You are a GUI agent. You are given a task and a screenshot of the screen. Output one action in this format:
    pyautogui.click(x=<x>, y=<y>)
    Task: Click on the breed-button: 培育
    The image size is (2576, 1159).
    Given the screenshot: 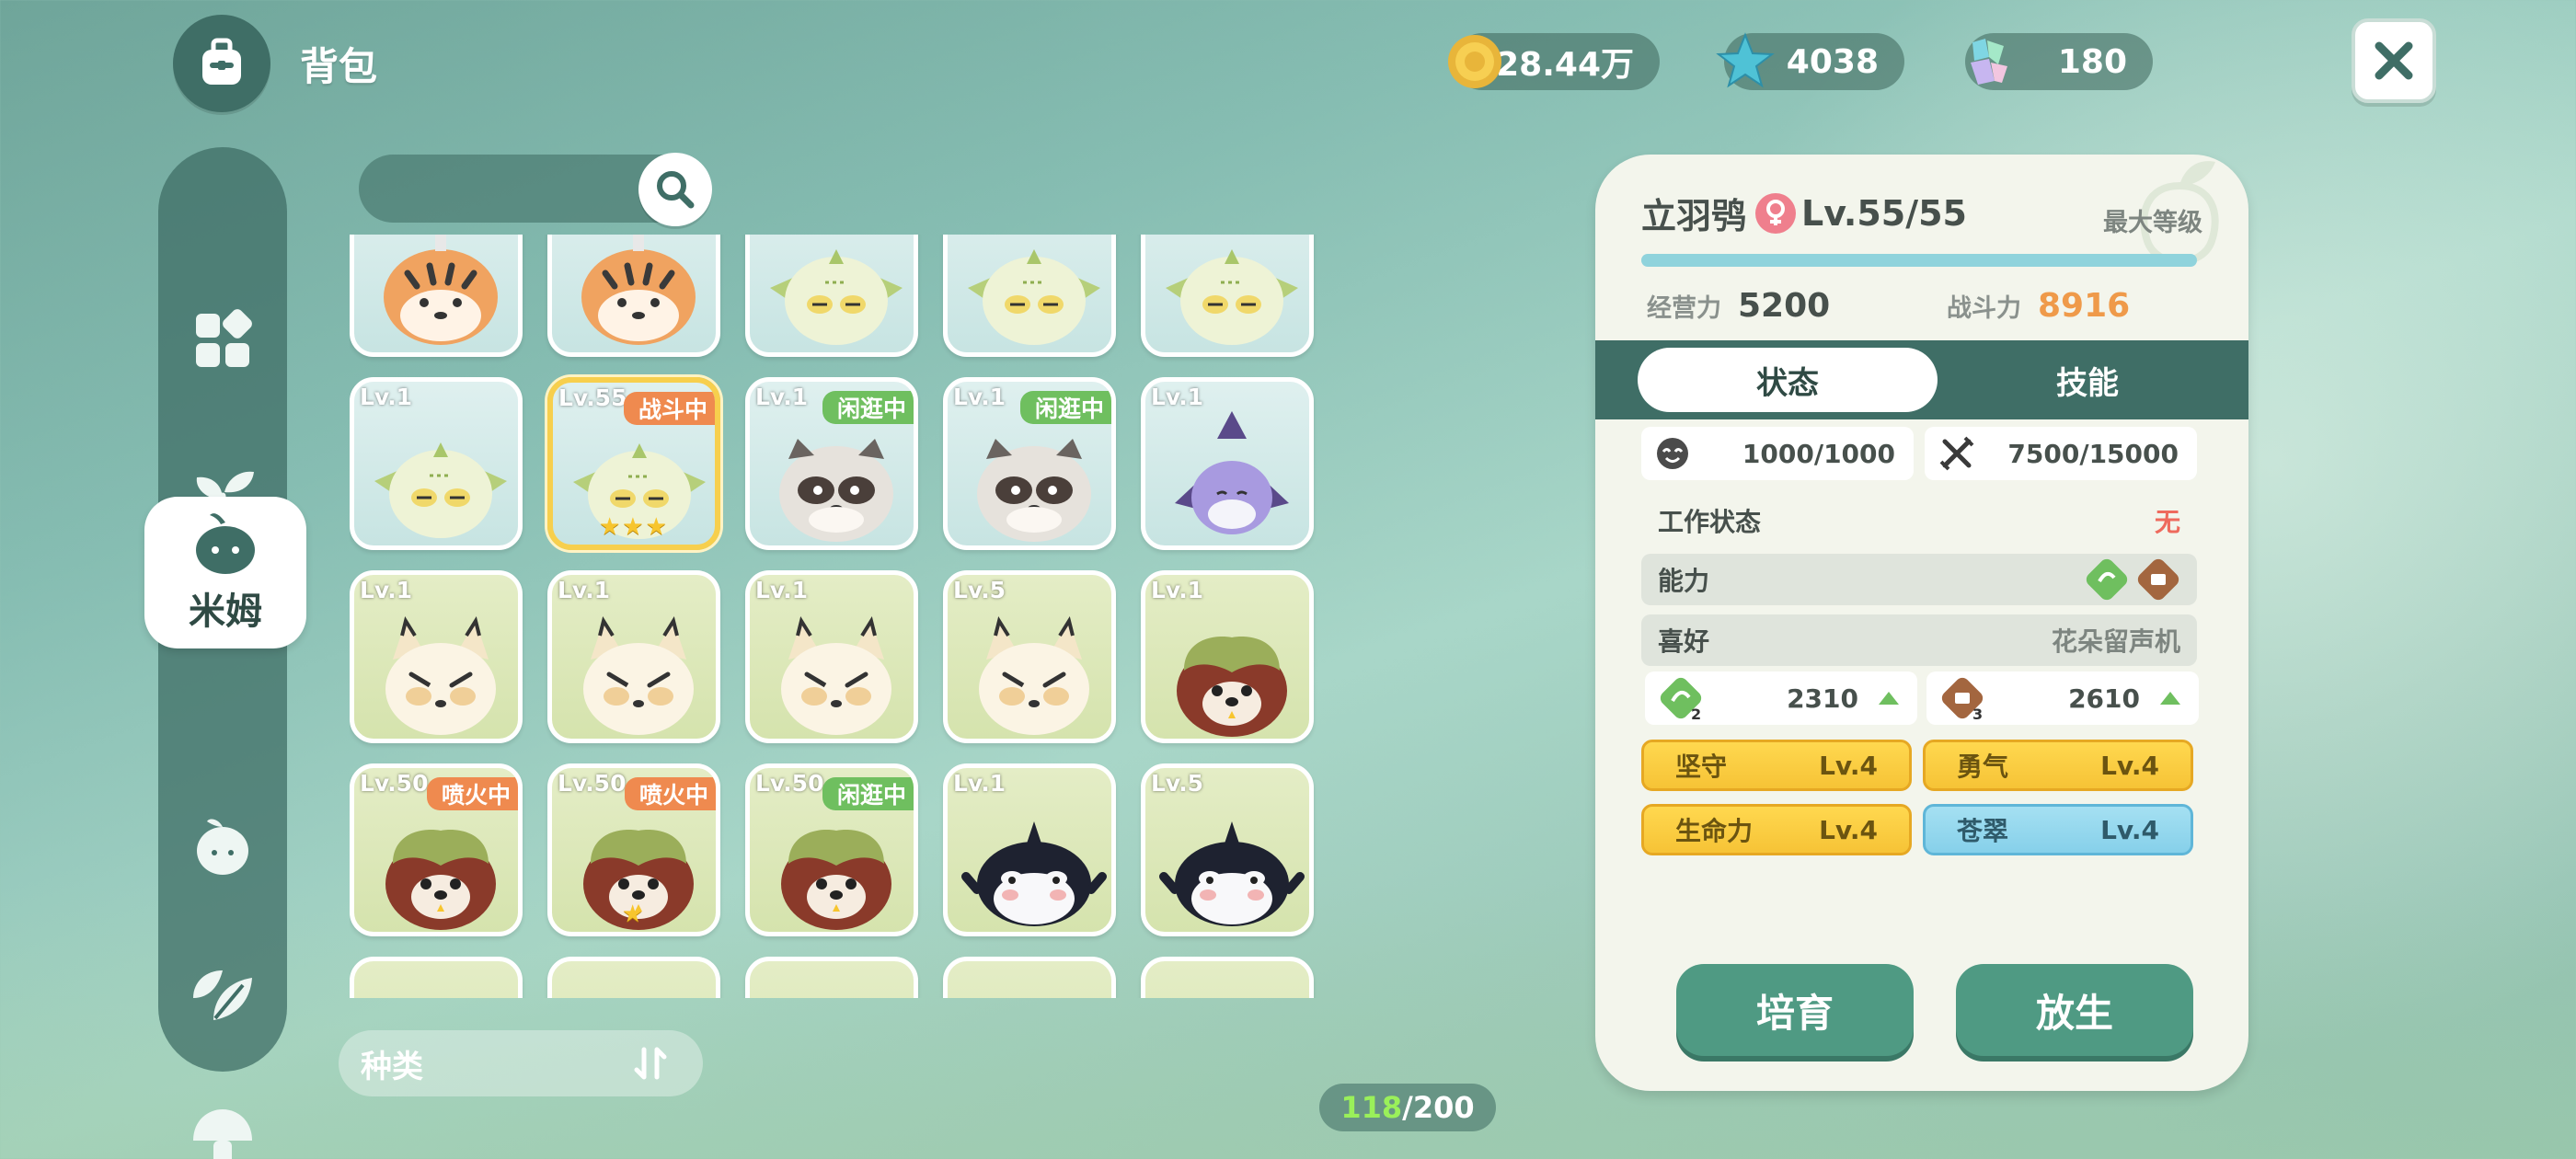 What is the action you would take?
    pyautogui.click(x=1795, y=1010)
    